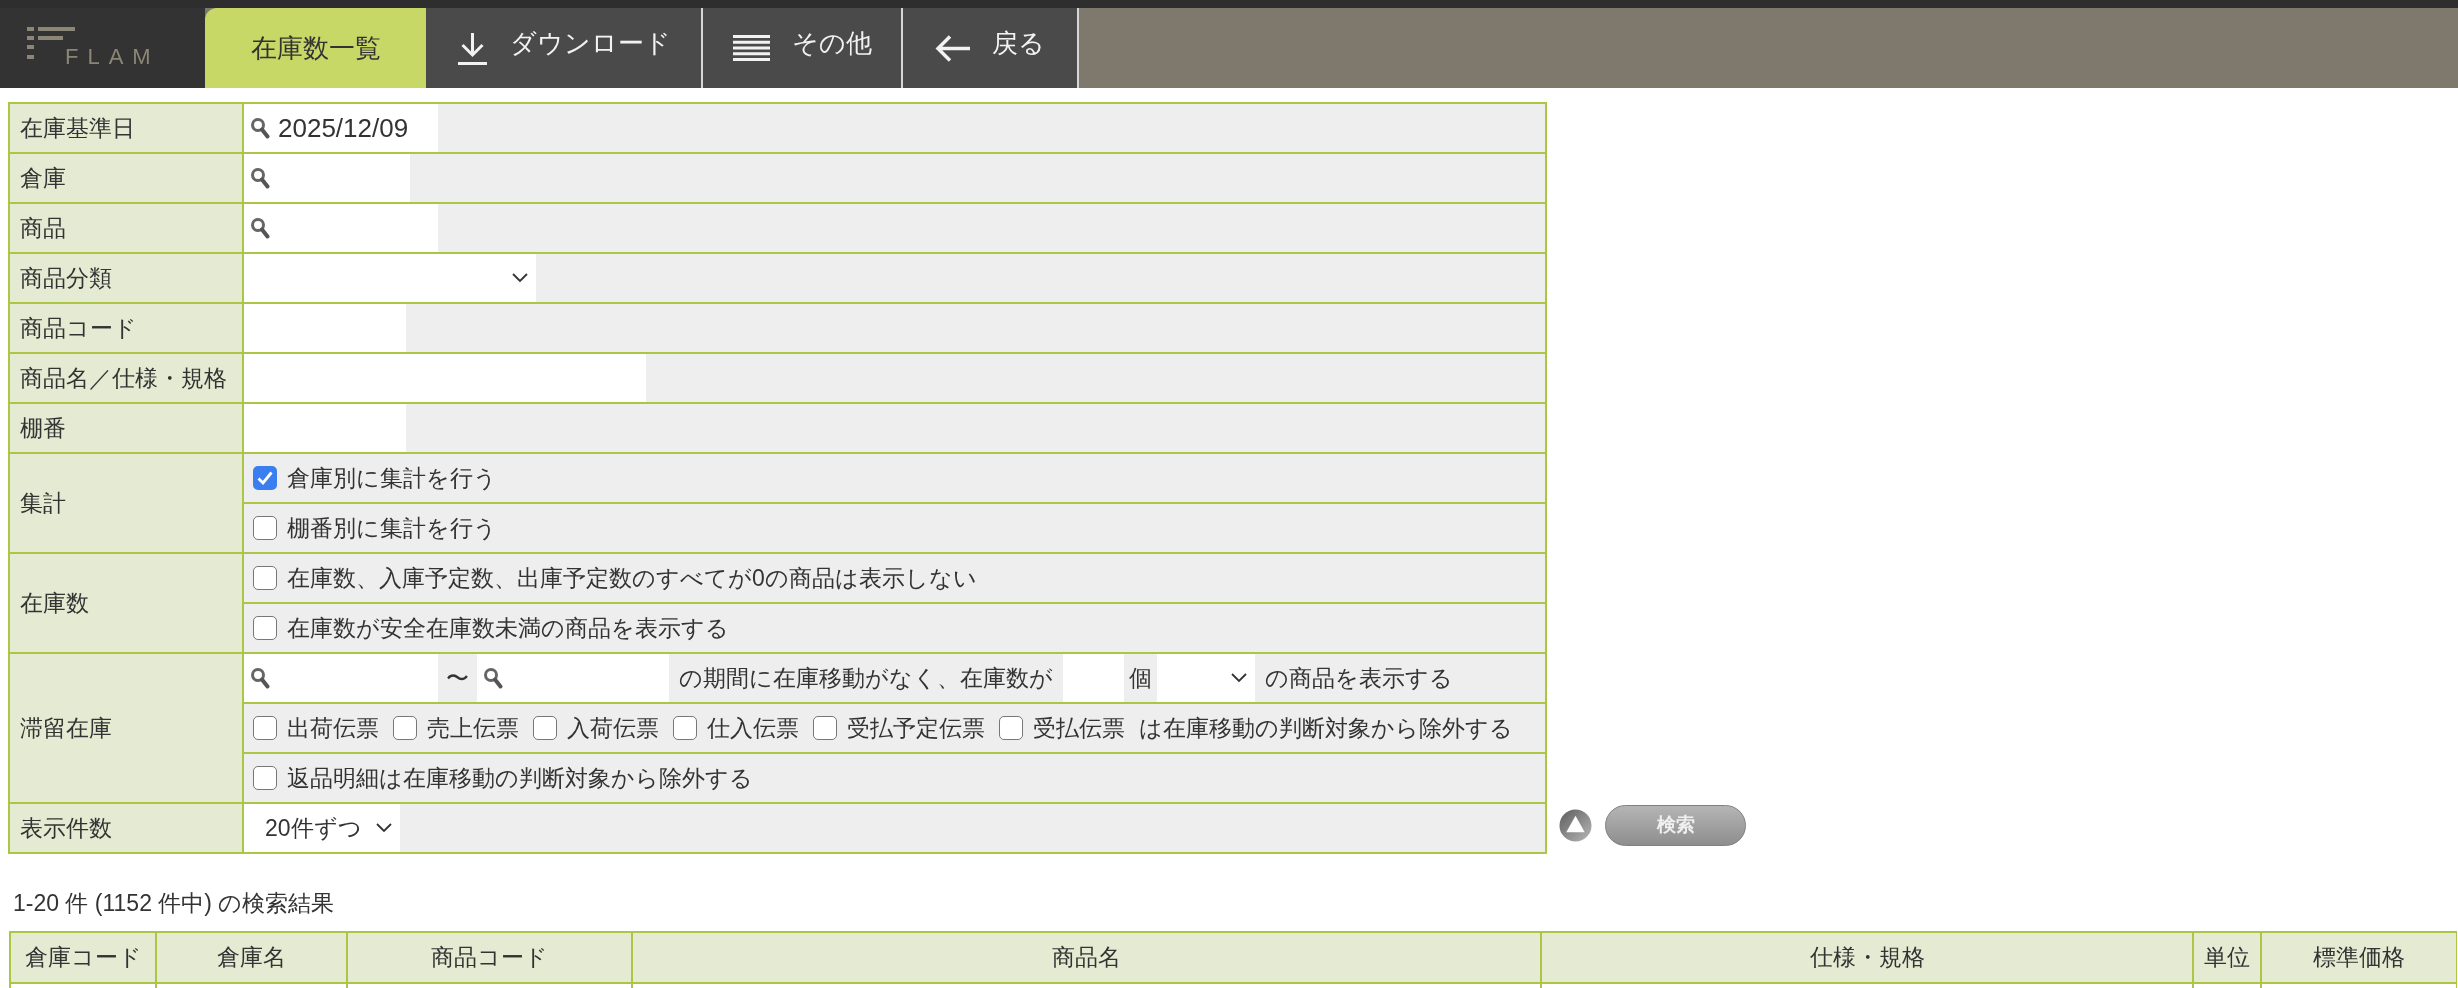 The width and height of the screenshot is (2458, 988). What do you see at coordinates (489, 957) in the screenshot?
I see `column-header: 商品コード` at bounding box center [489, 957].